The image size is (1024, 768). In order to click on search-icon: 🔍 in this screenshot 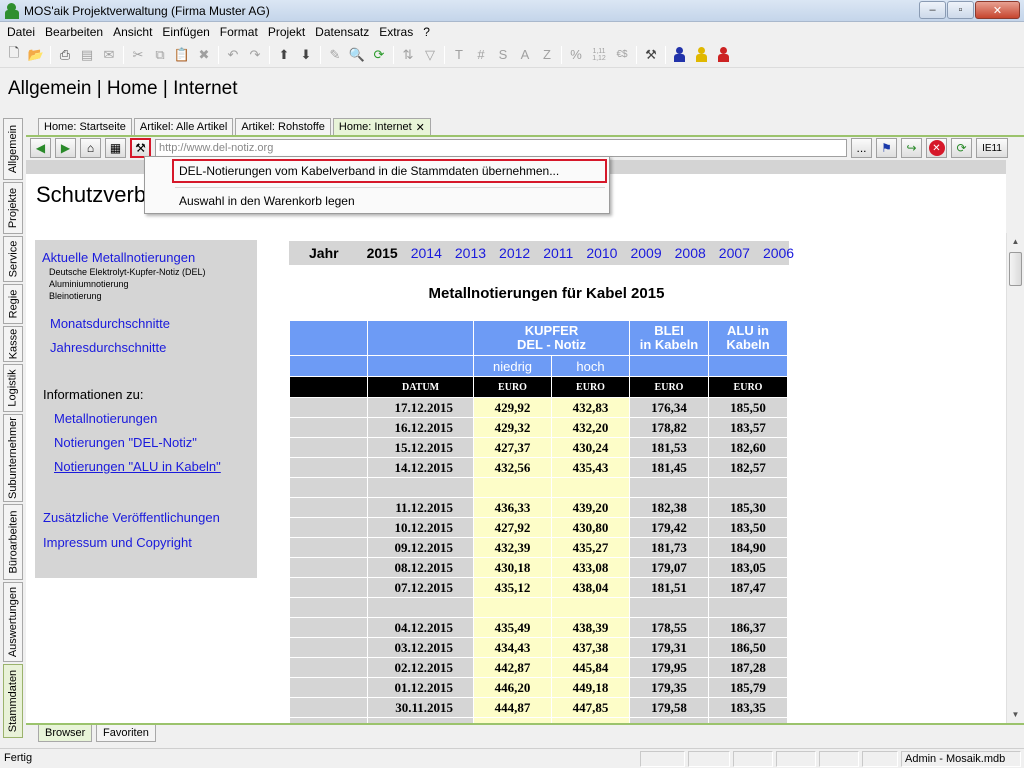, I will do `click(357, 55)`.